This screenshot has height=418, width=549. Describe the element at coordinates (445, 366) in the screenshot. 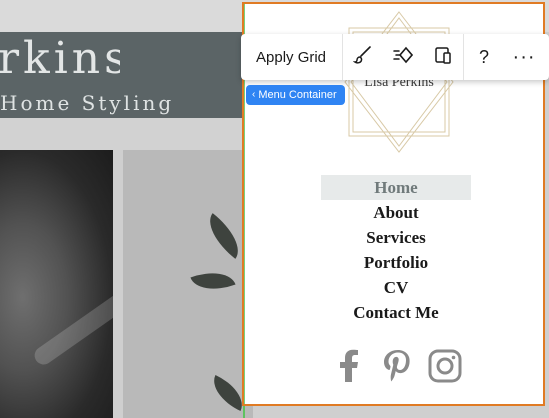

I see `instagram-icon` at that location.